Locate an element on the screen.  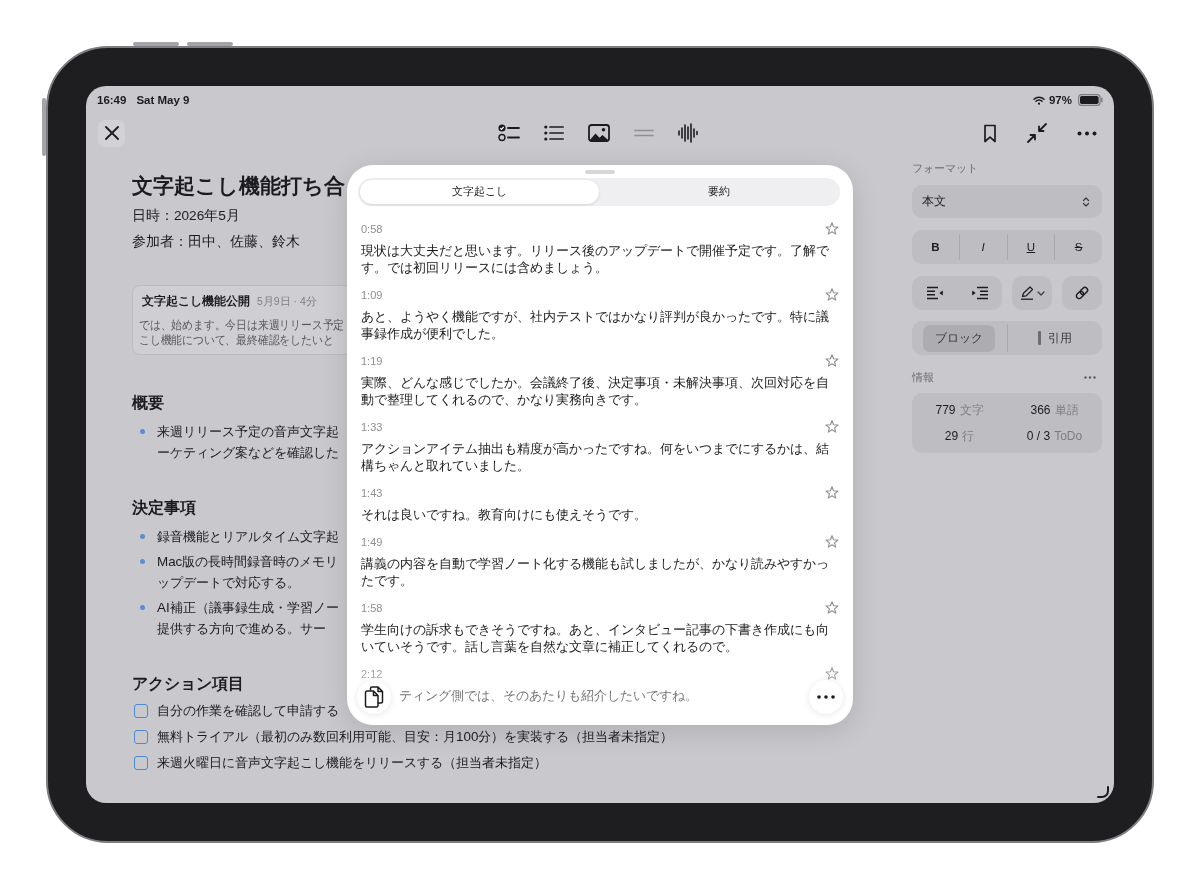
bold-button: B is located at coordinates (935, 247).